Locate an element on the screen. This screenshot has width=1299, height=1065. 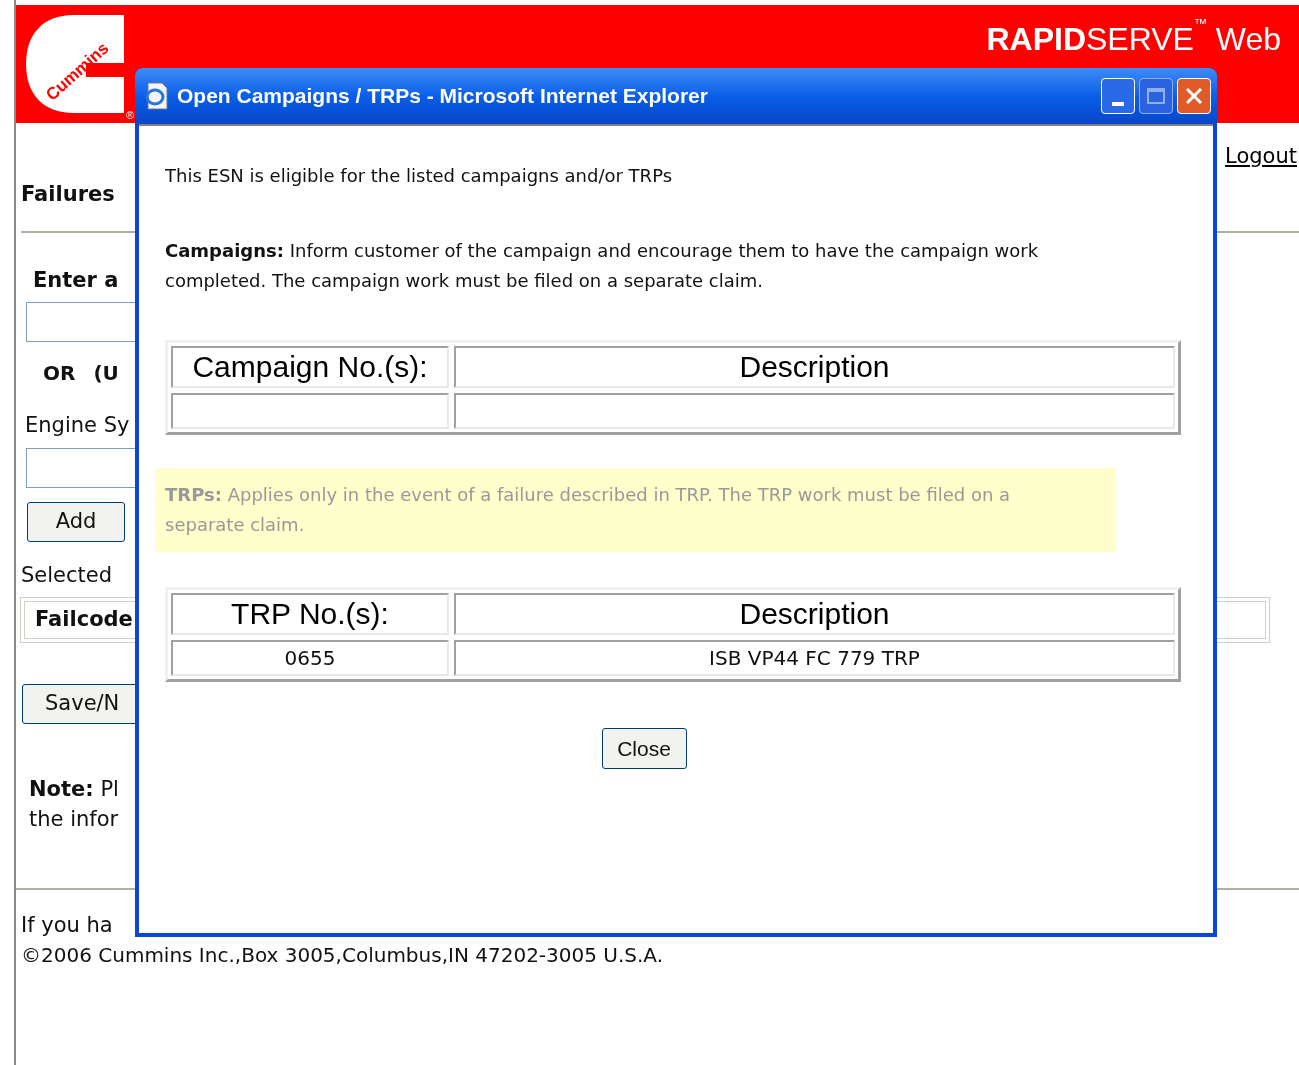
brand-title: RAPIDSERVE$^{™}$ Web is located at coordinates (1133, 37).